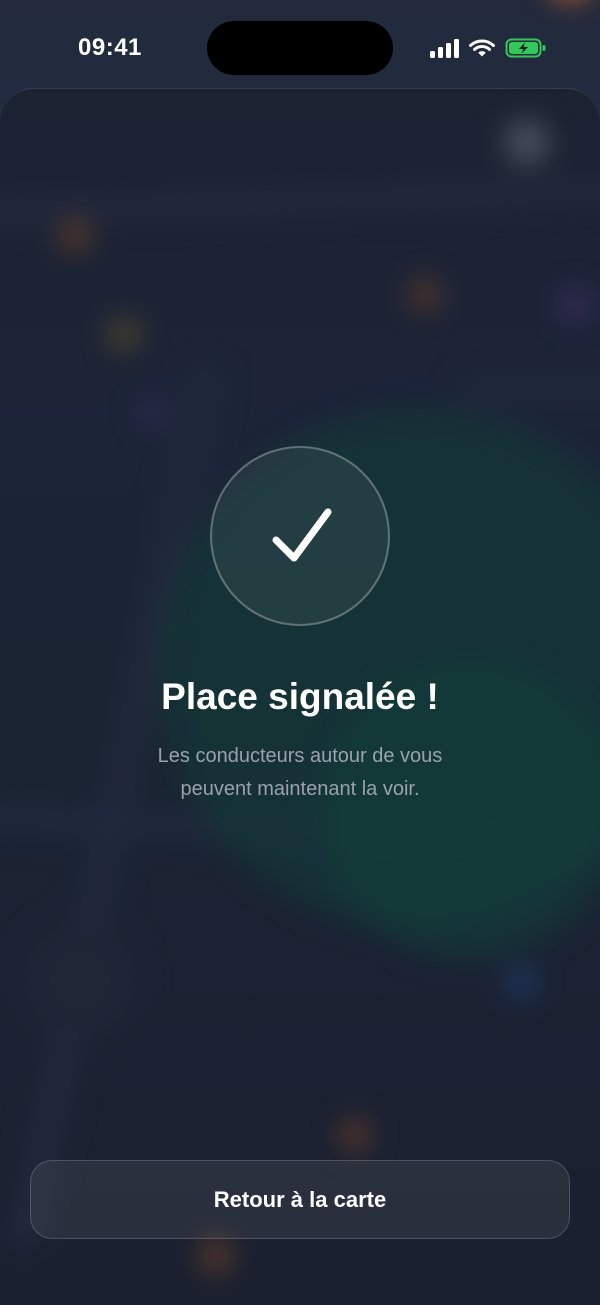  I want to click on dynamic-island, so click(300, 48).